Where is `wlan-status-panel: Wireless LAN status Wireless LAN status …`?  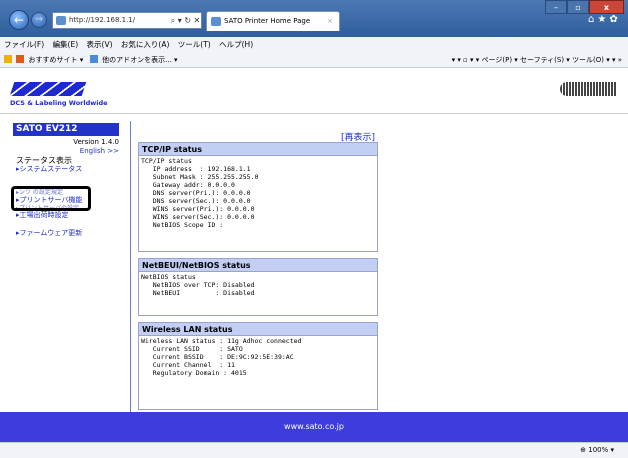 wlan-status-panel: Wireless LAN status Wireless LAN status … is located at coordinates (258, 366).